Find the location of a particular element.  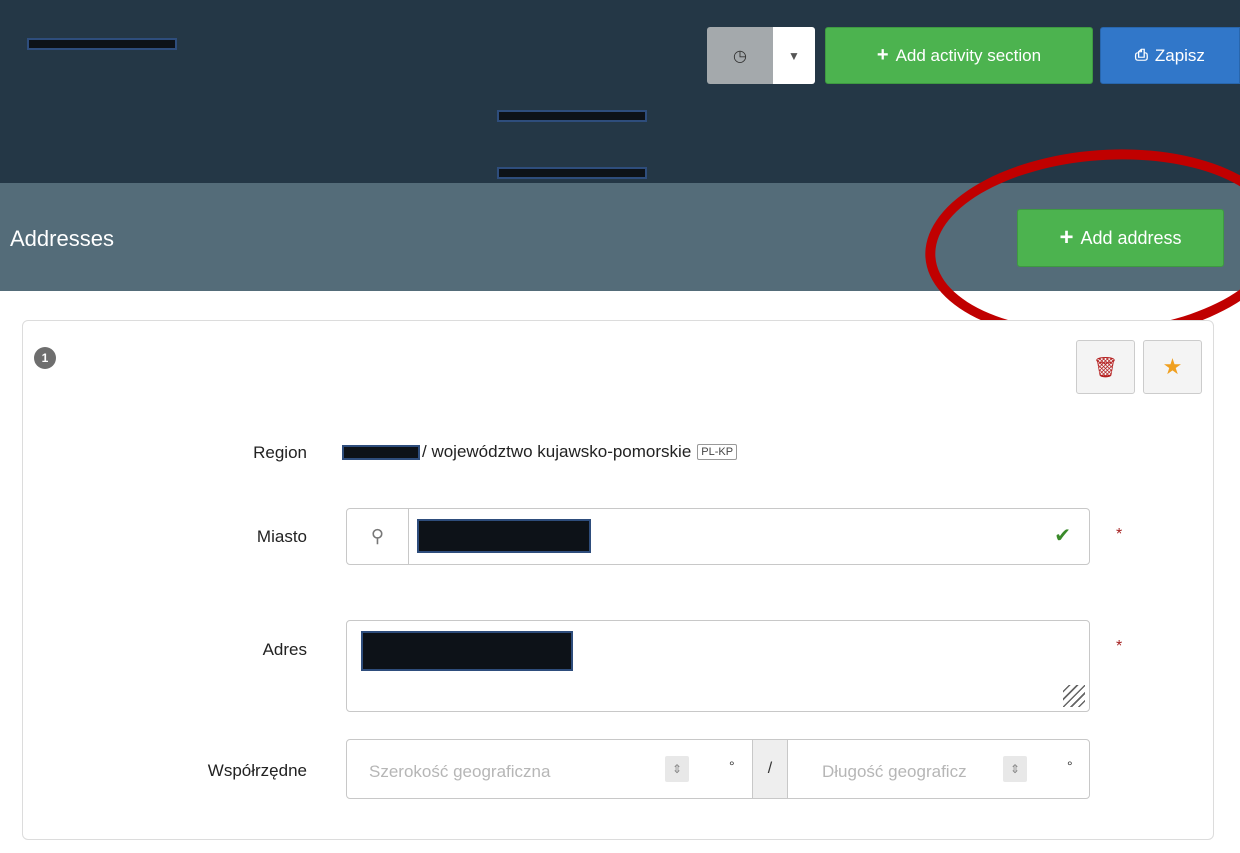

delete-address-button: 🗑 is located at coordinates (1105, 367).